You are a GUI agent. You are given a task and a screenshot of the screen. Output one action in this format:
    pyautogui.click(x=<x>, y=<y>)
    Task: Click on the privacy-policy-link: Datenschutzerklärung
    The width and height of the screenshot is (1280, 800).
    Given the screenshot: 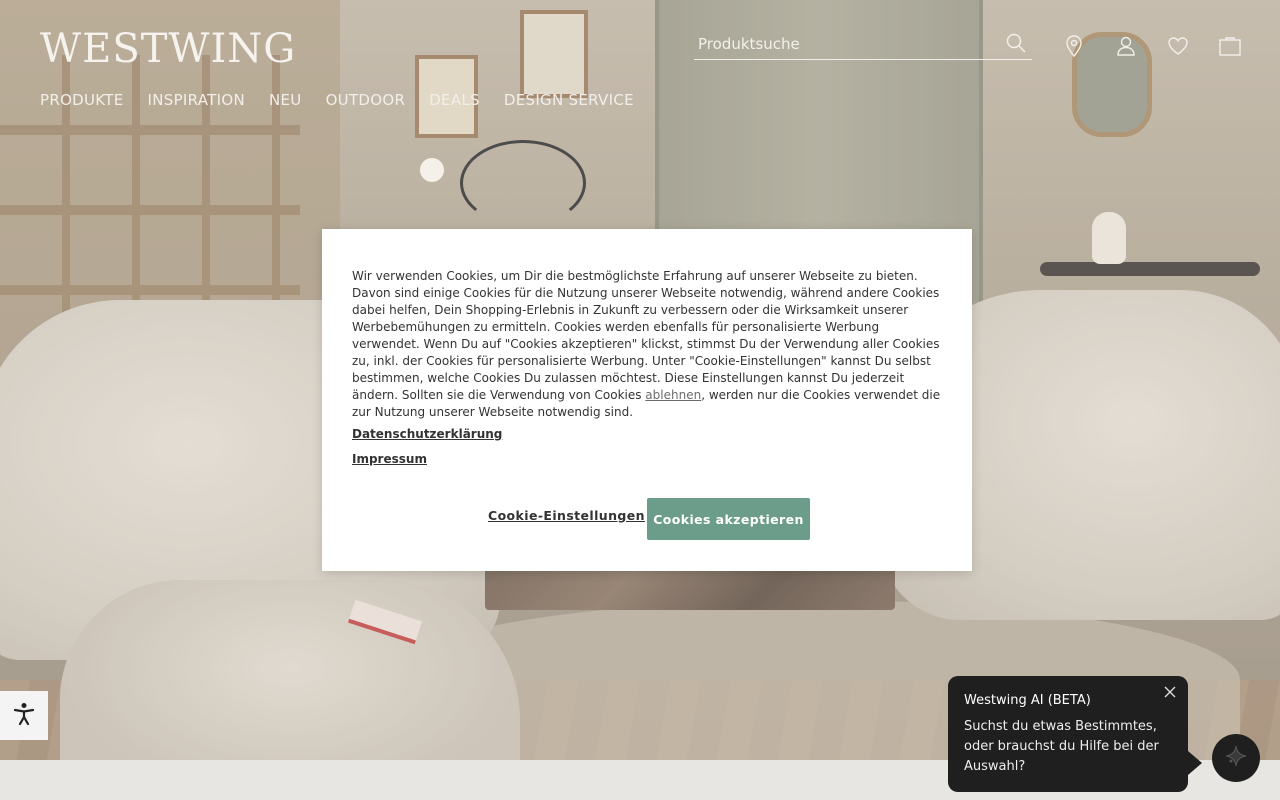 What is the action you would take?
    pyautogui.click(x=427, y=434)
    